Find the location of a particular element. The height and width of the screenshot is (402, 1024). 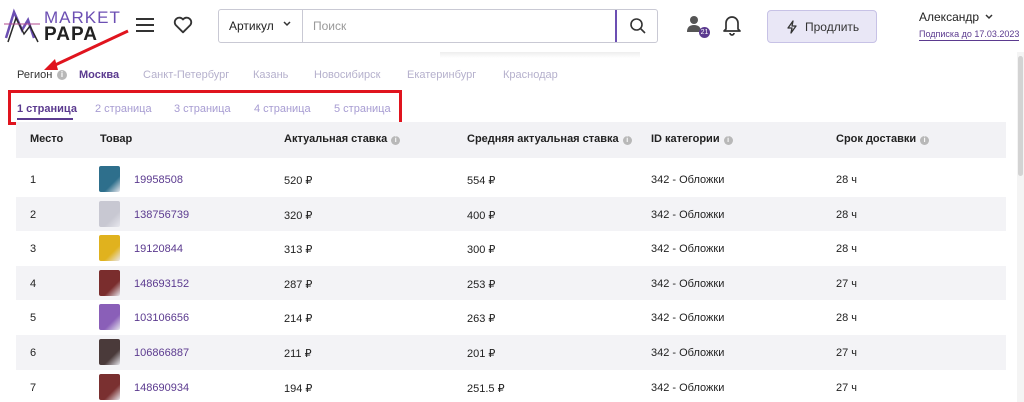

search-icon is located at coordinates (638, 26).